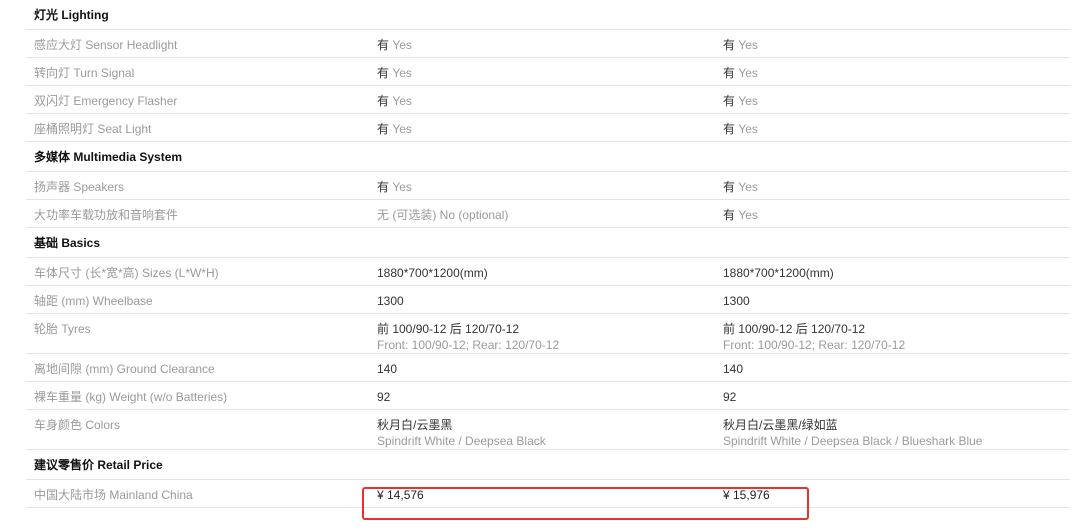  What do you see at coordinates (126, 273) in the screenshot?
I see `row-label: 车体尺寸 (长*宽*高) Sizes (L*W*H)` at bounding box center [126, 273].